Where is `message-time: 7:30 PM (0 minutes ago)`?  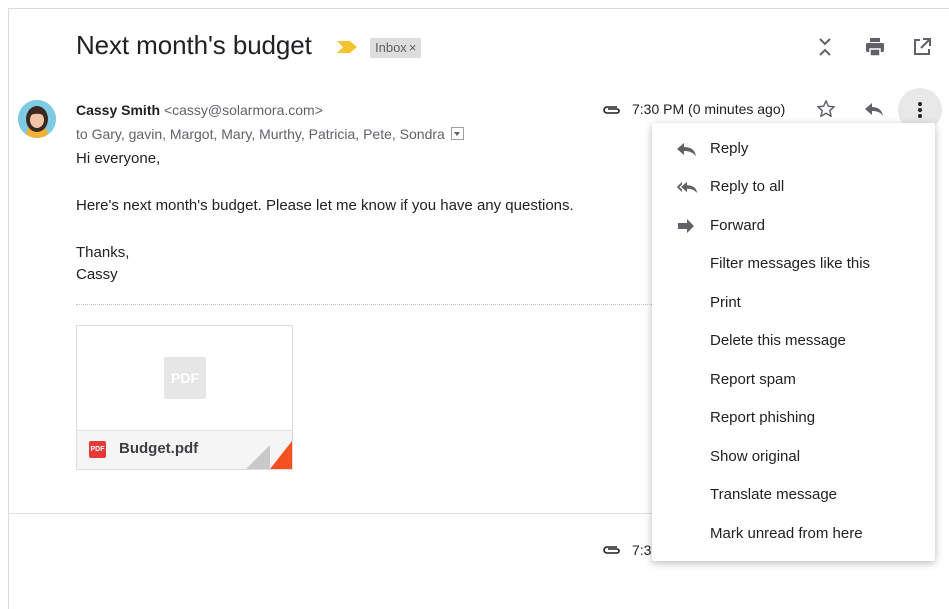 message-time: 7:30 PM (0 minutes ago) is located at coordinates (709, 109).